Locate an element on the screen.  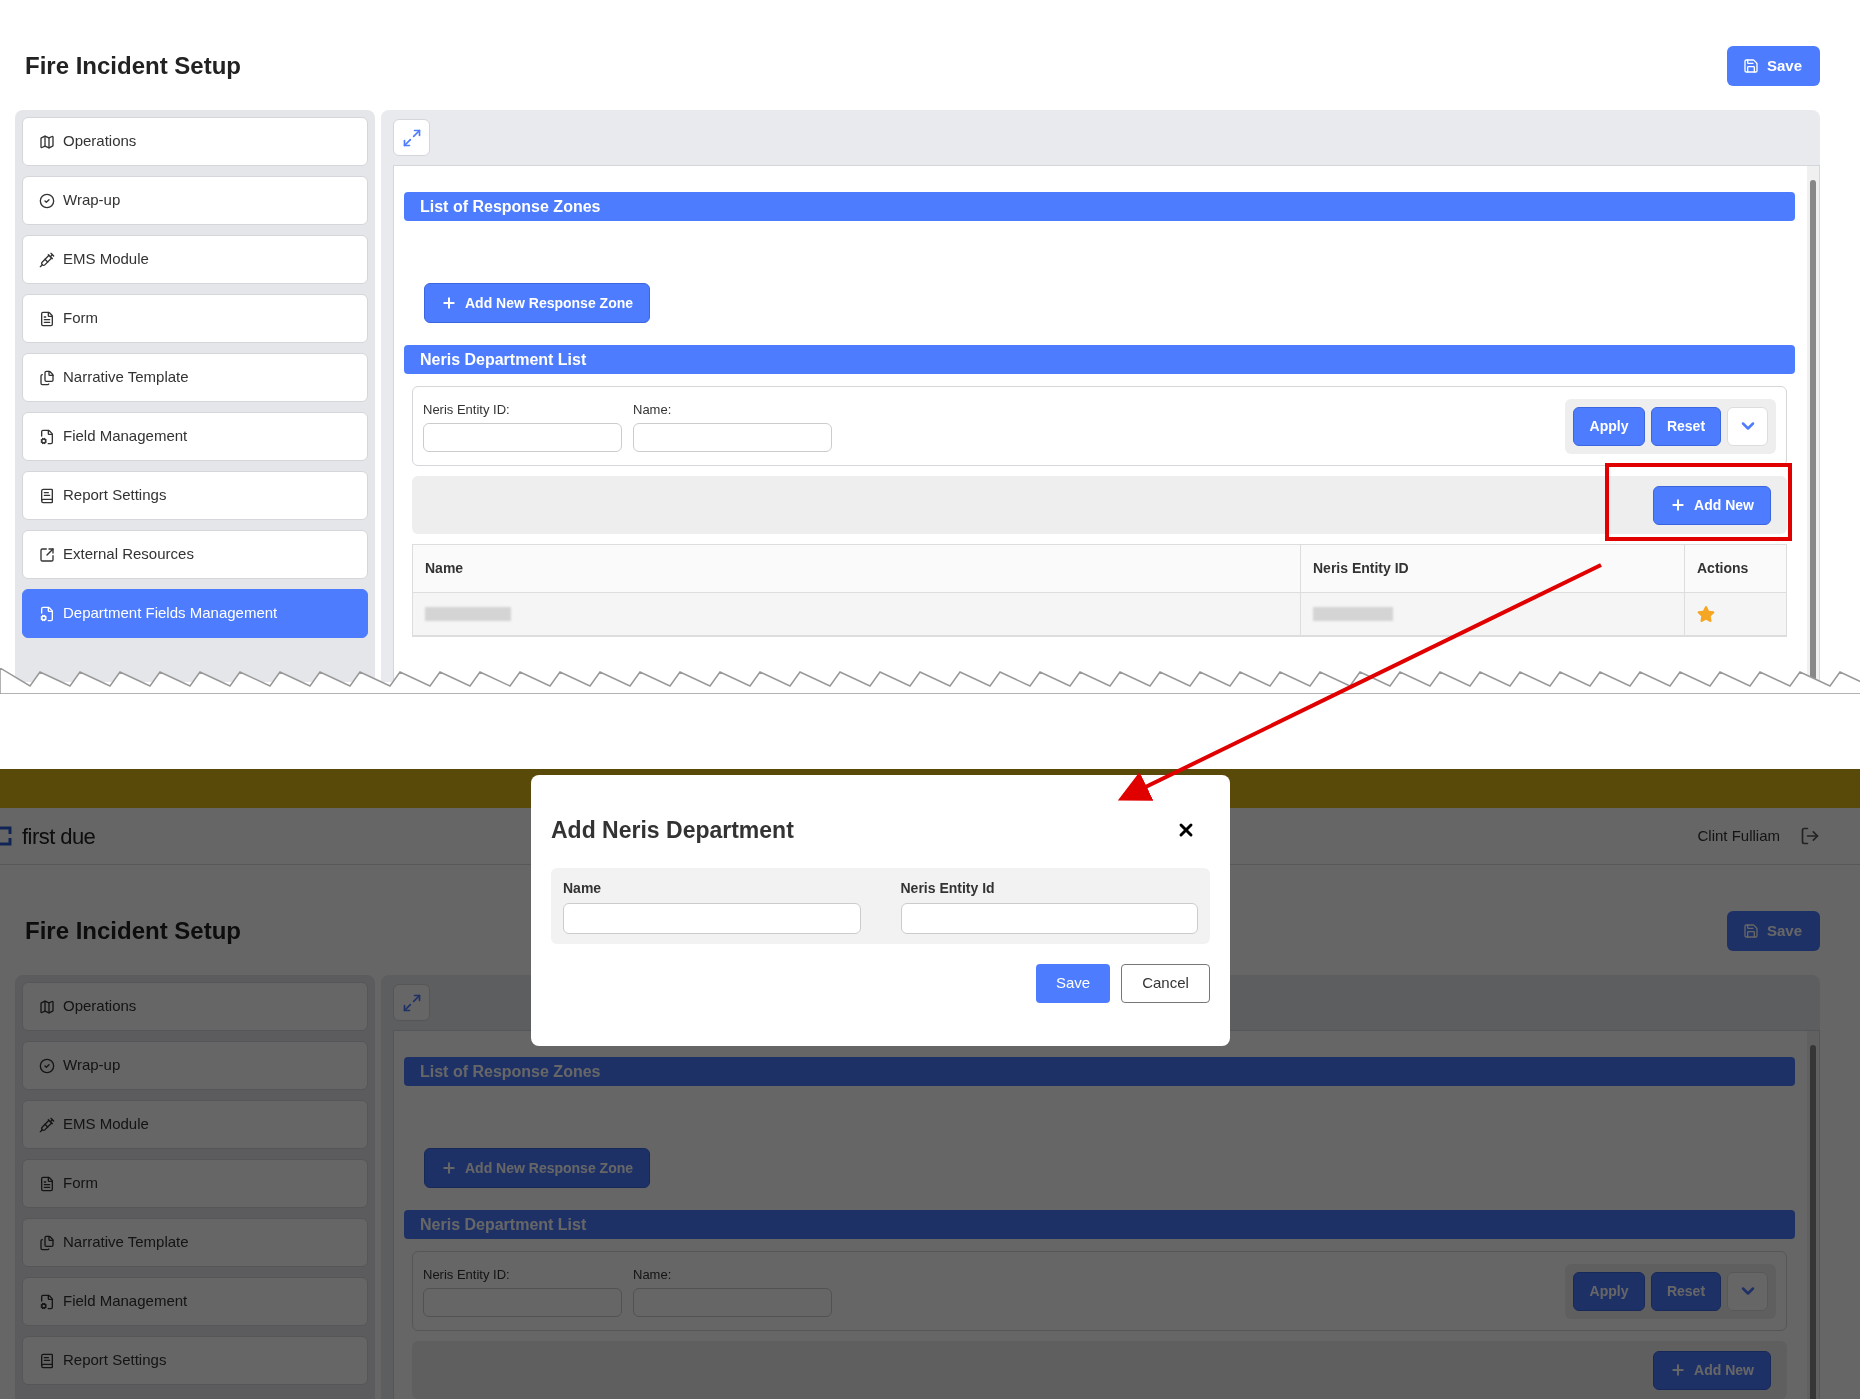
sidebar-item: Department Fields Management is located at coordinates (195, 613).